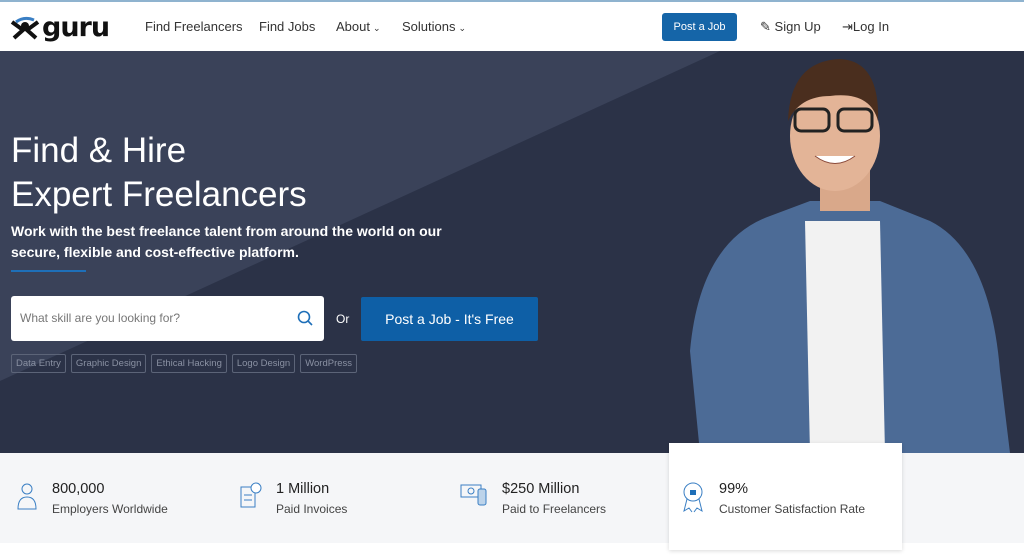 The image size is (1024, 556). I want to click on nav-solutions-label: Solutions, so click(429, 26).